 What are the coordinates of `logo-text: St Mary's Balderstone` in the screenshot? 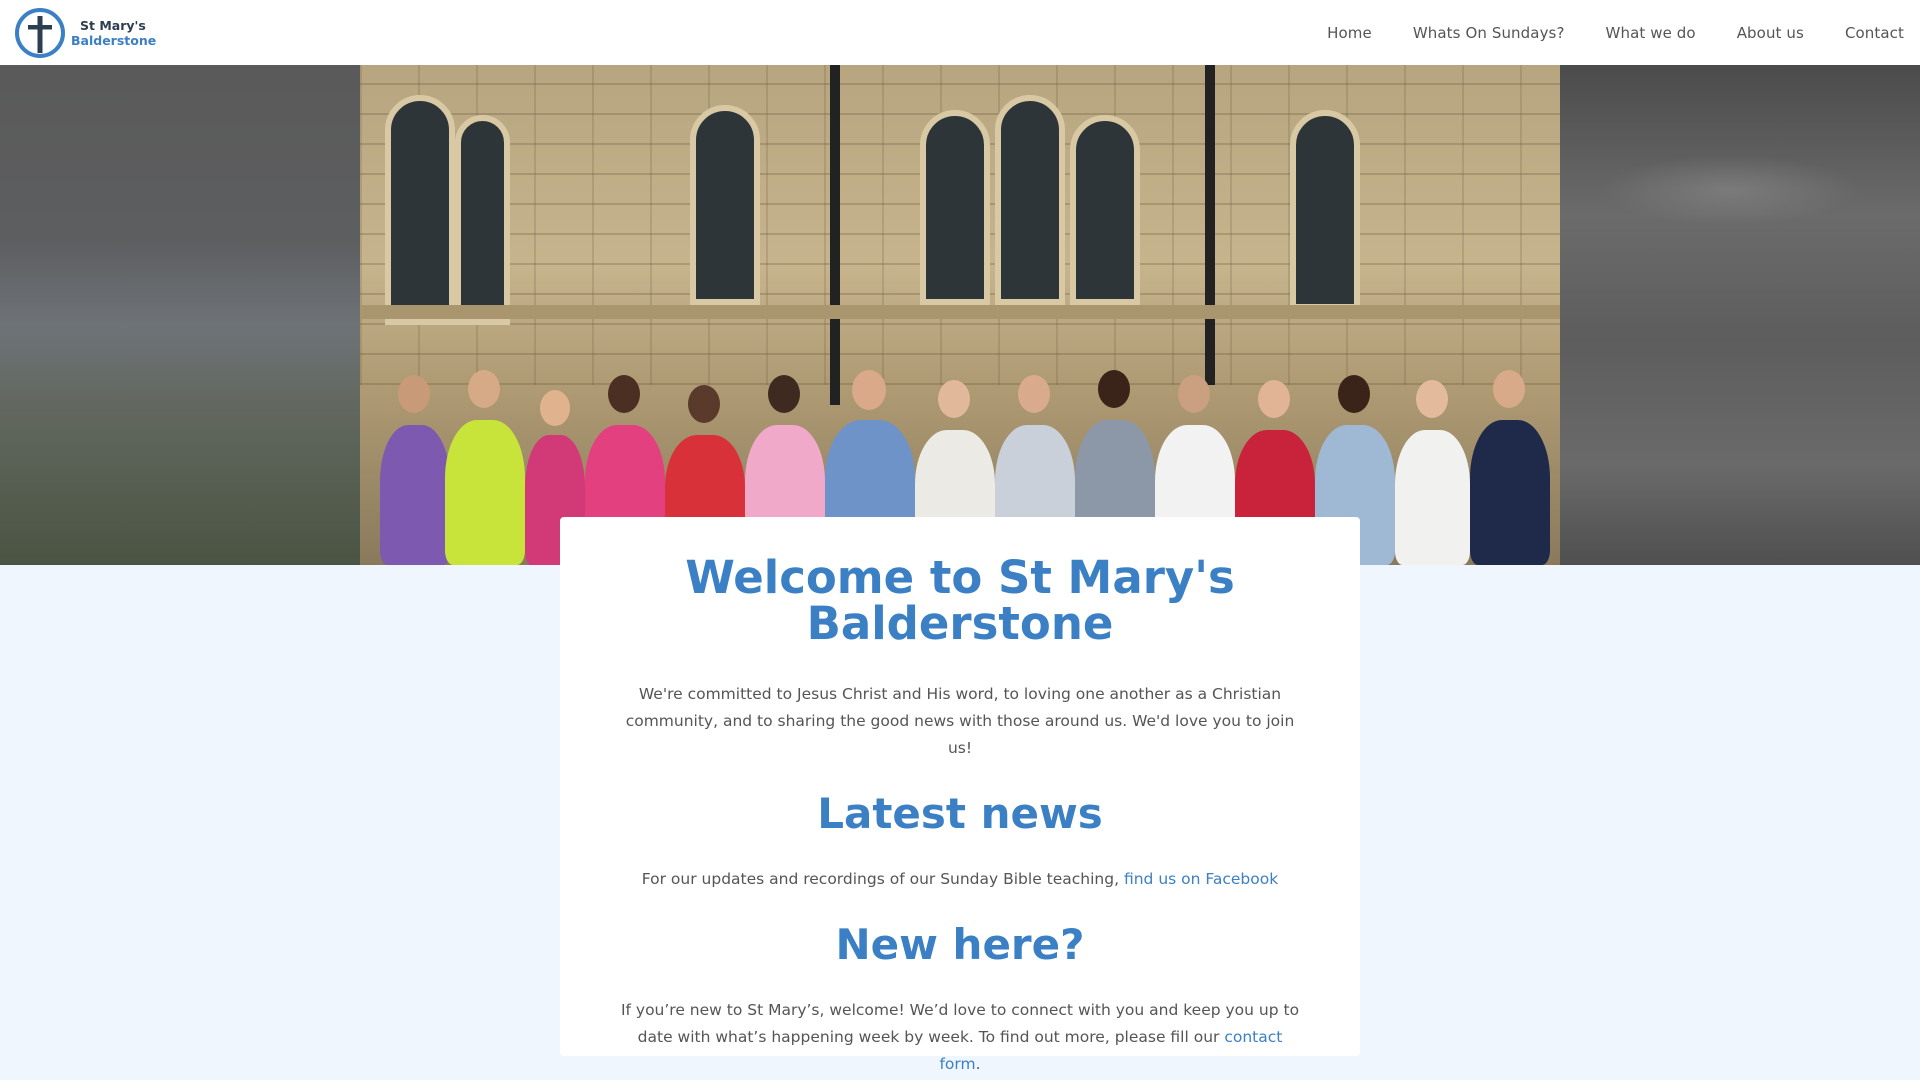 It's located at (113, 33).